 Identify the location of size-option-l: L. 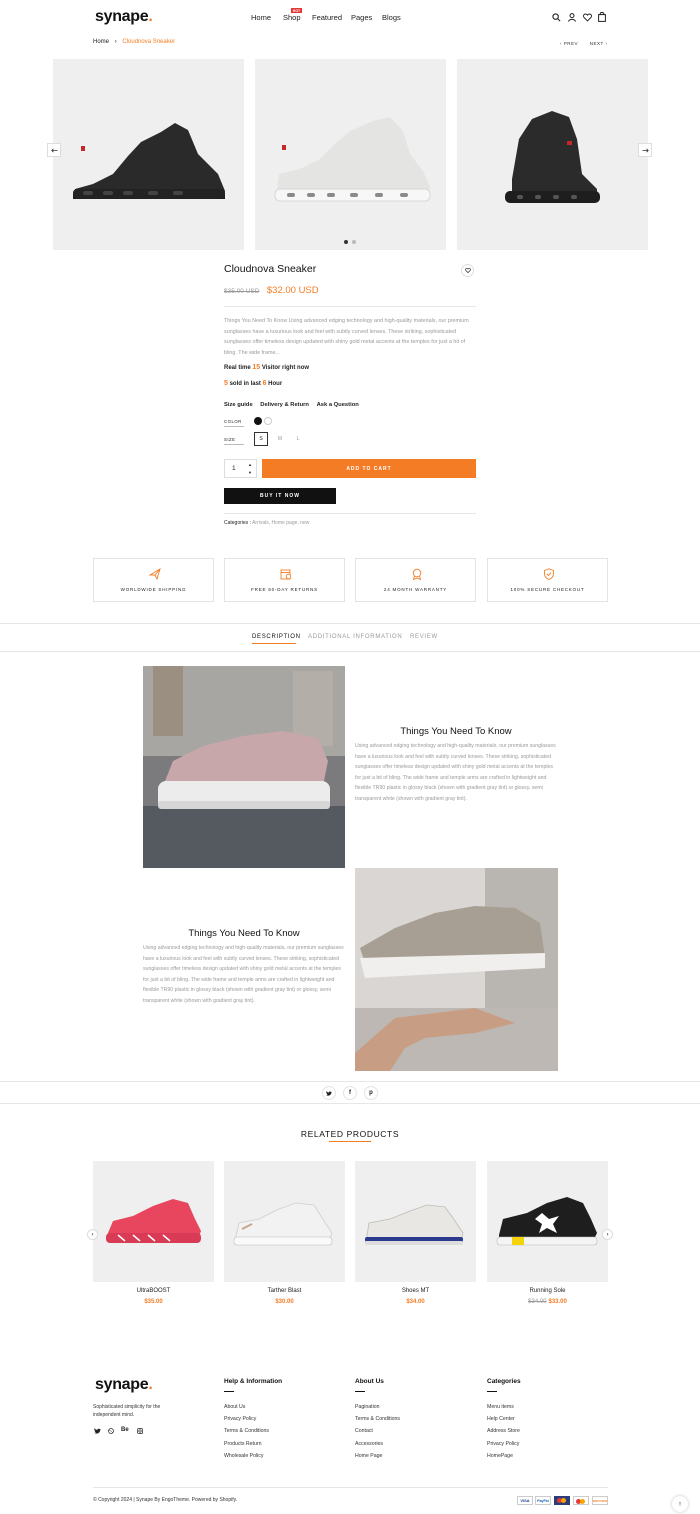
(298, 439).